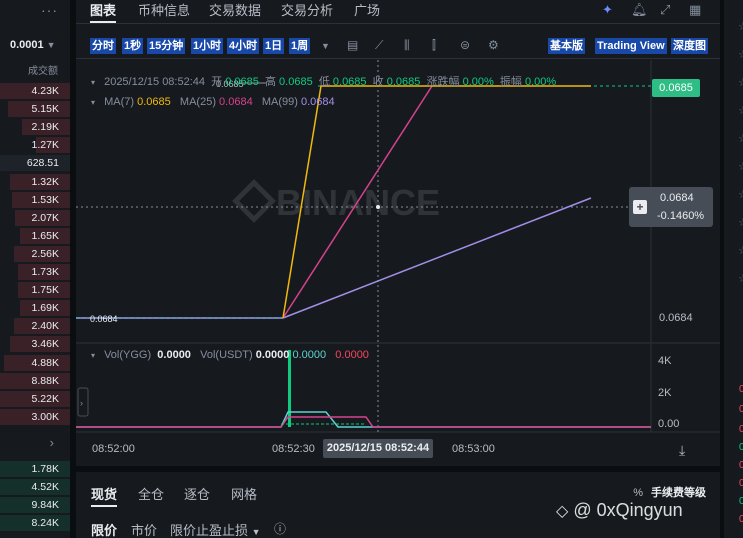  I want to click on expand-icon: ⤢, so click(665, 10).